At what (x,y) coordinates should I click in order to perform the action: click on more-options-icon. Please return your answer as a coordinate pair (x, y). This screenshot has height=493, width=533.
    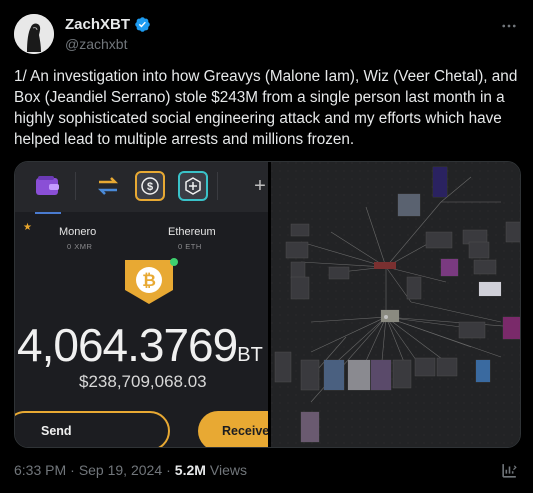
    Looking at the image, I should click on (509, 26).